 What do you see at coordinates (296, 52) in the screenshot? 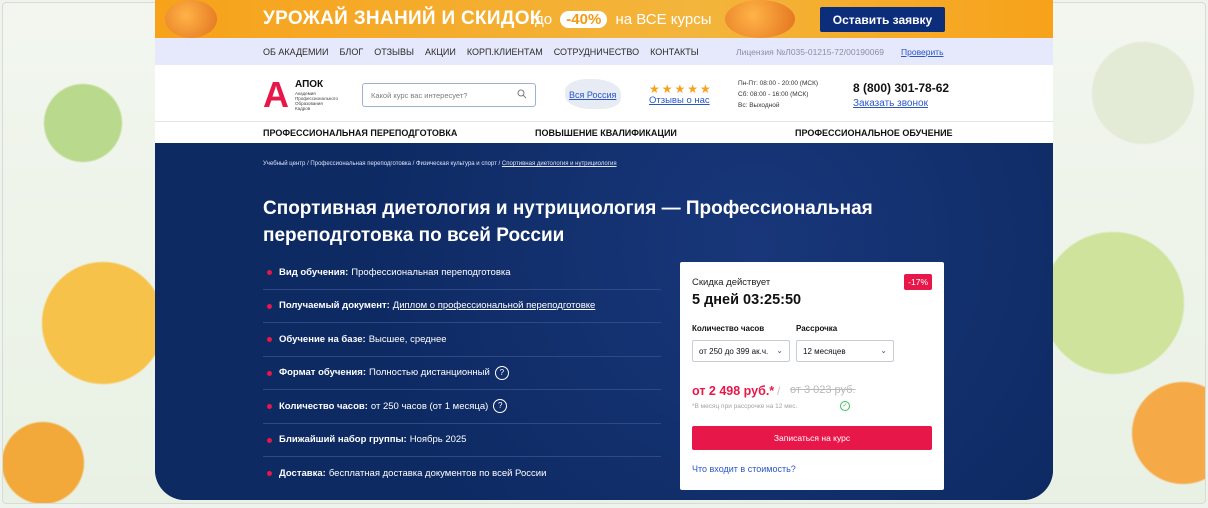
I see `nav-about: ОБ АКАДЕМИИ` at bounding box center [296, 52].